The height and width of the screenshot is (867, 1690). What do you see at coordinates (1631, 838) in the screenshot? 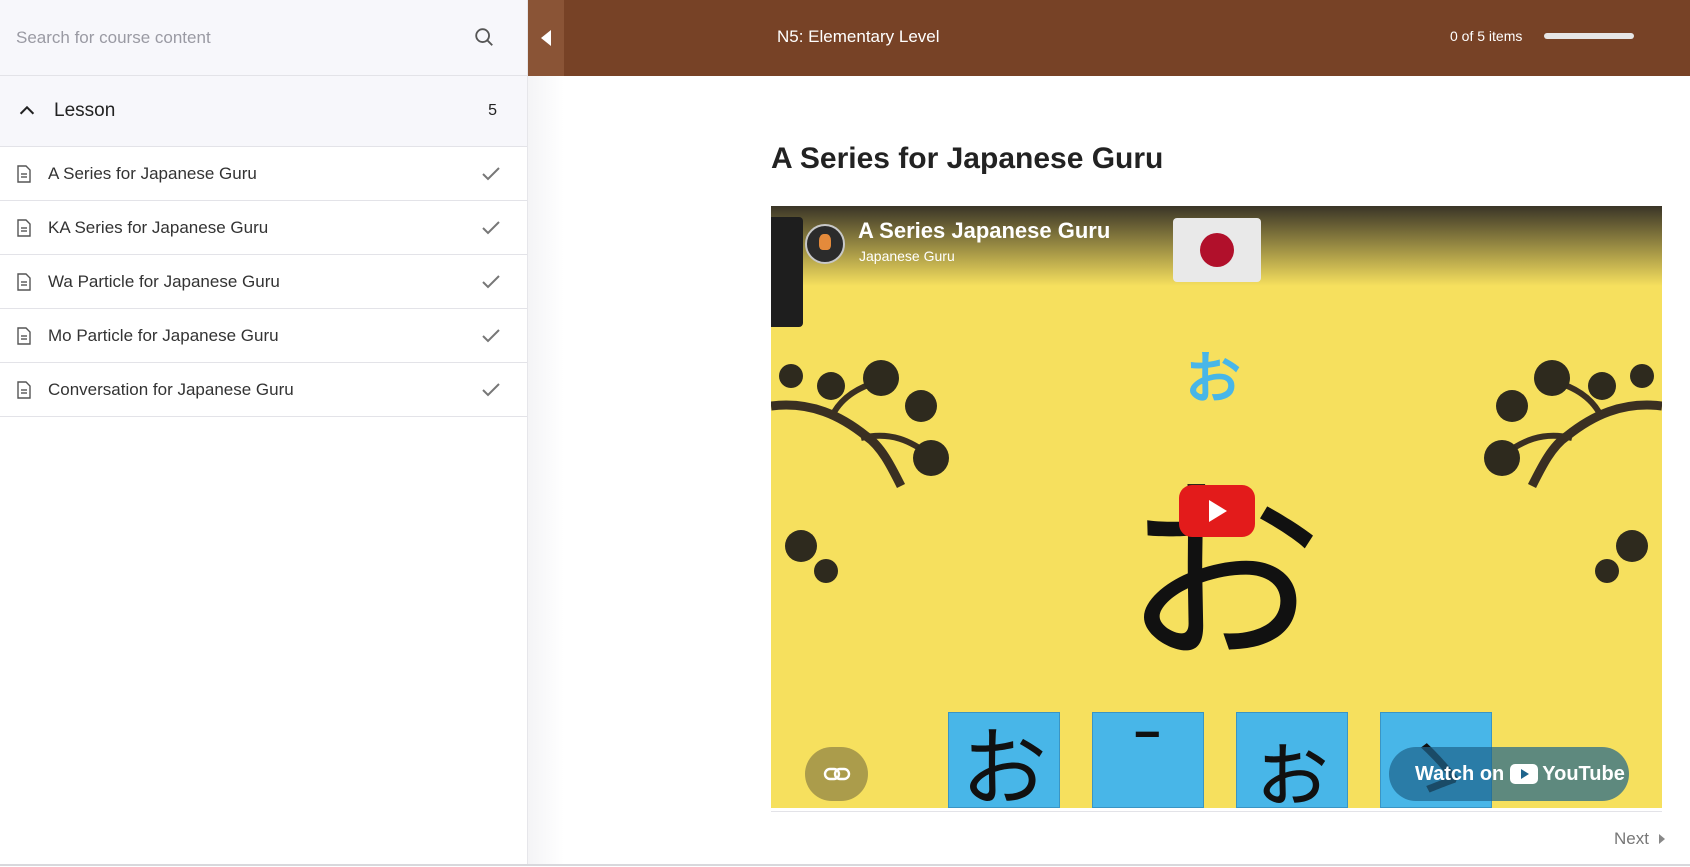
I see `next-label: Next` at bounding box center [1631, 838].